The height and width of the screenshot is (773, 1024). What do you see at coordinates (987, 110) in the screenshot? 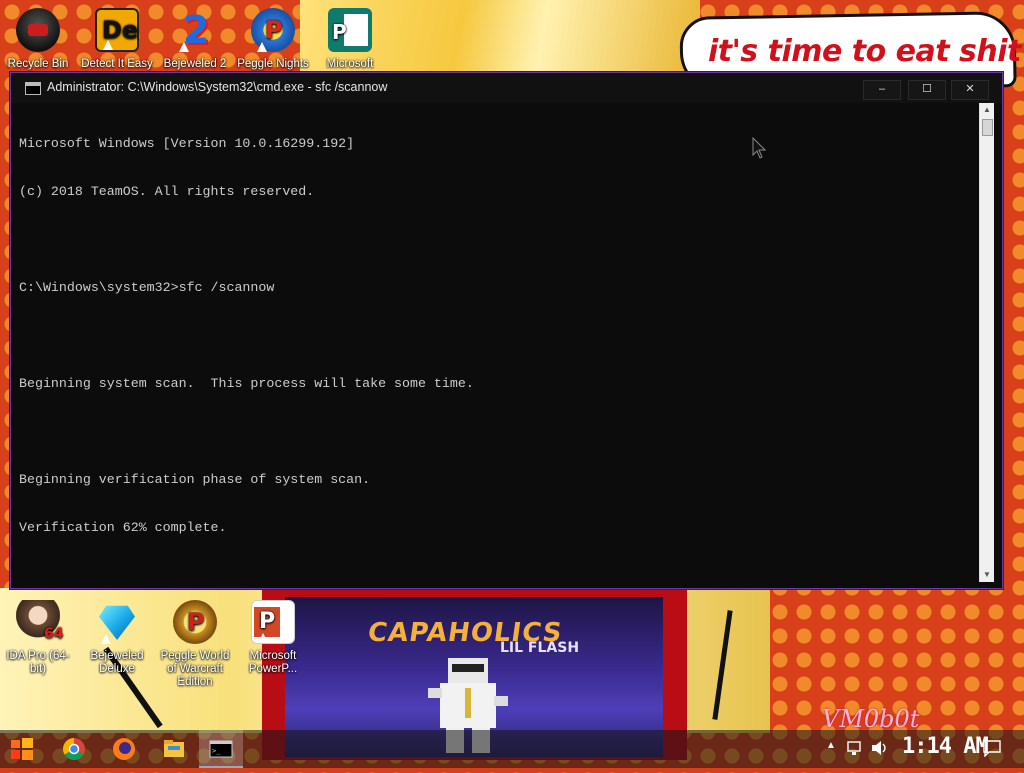
I see `scroll-up-arrow-icon: ▲` at bounding box center [987, 110].